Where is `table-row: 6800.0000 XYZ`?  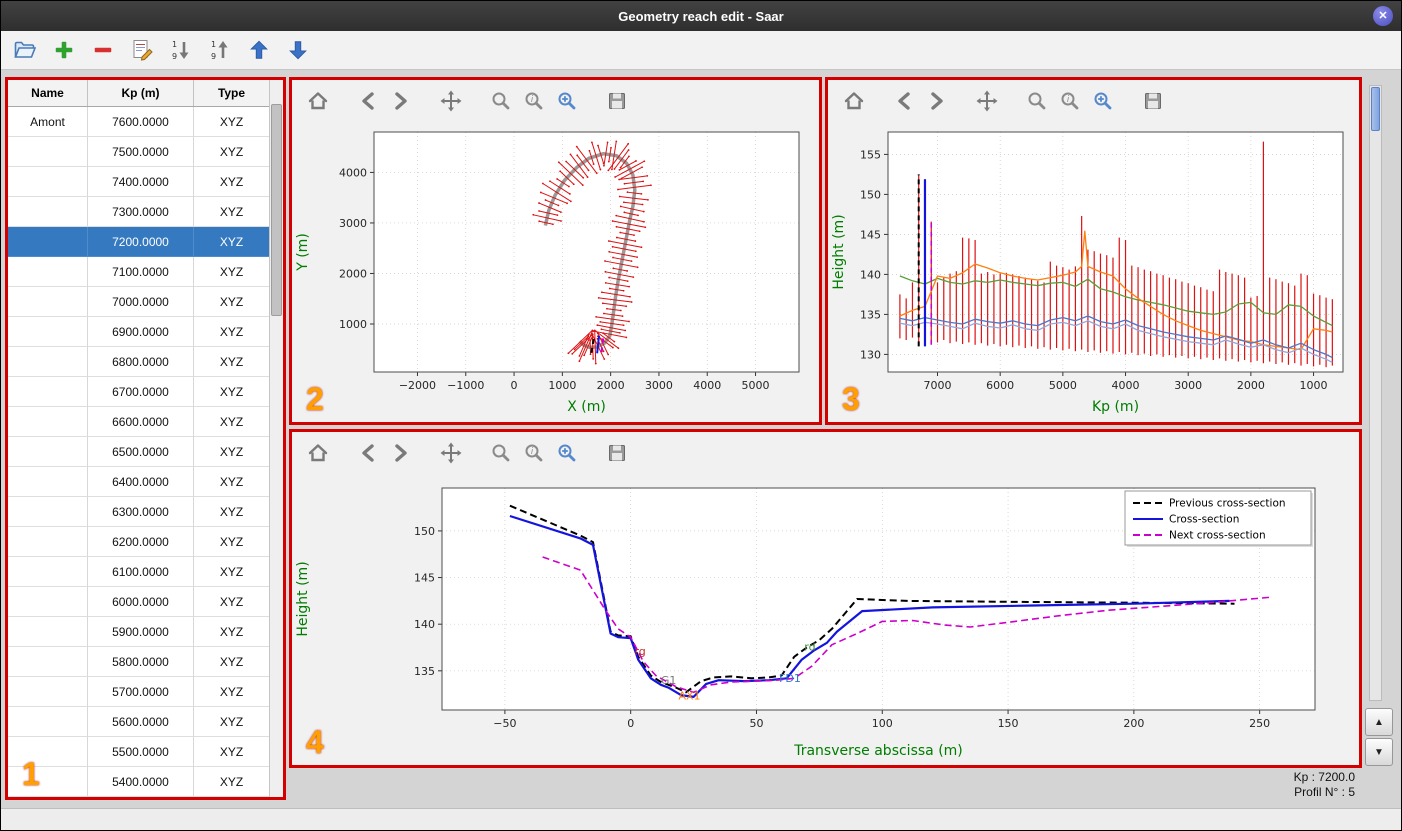 table-row: 6800.0000 XYZ is located at coordinates (139, 362).